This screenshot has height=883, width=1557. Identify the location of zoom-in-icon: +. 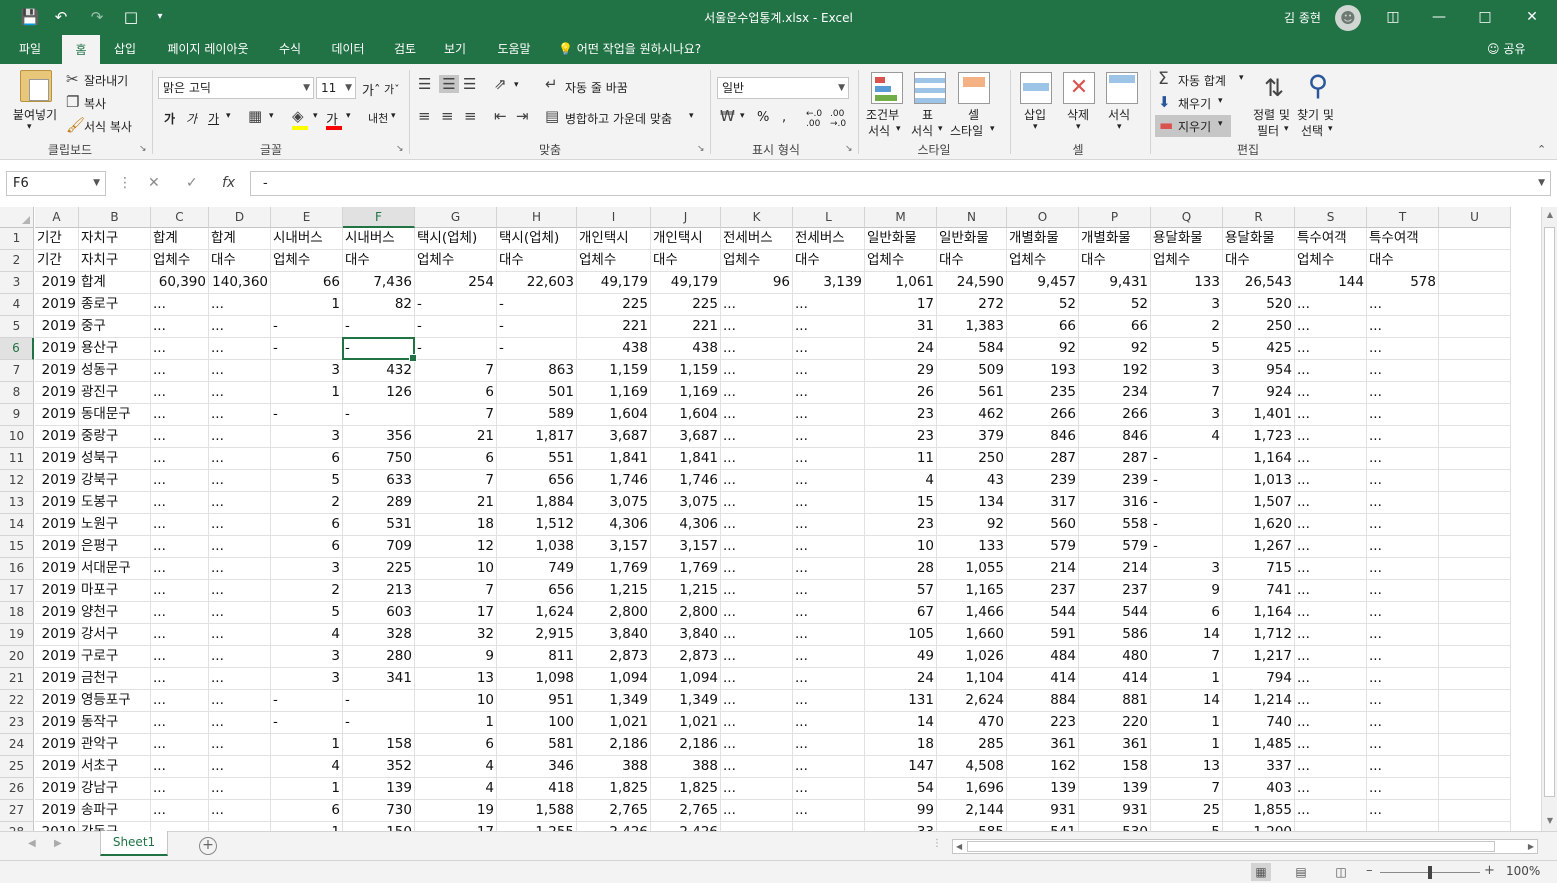
(1489, 870).